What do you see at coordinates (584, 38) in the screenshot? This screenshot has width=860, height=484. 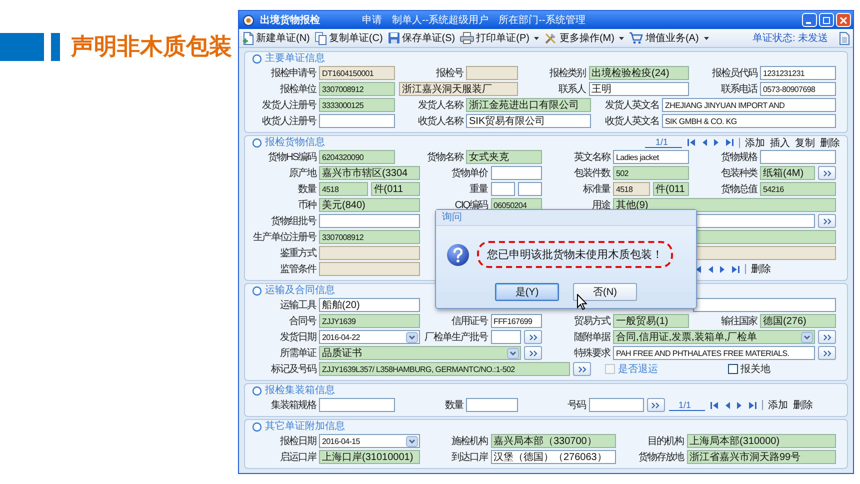 I see `toolbar-button: 更多操作(M)` at bounding box center [584, 38].